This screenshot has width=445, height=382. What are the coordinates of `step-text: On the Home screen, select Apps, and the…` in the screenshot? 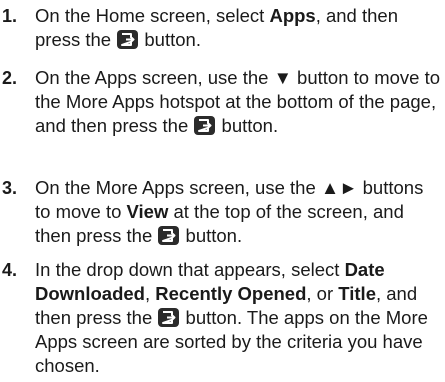 It's located at (237, 28).